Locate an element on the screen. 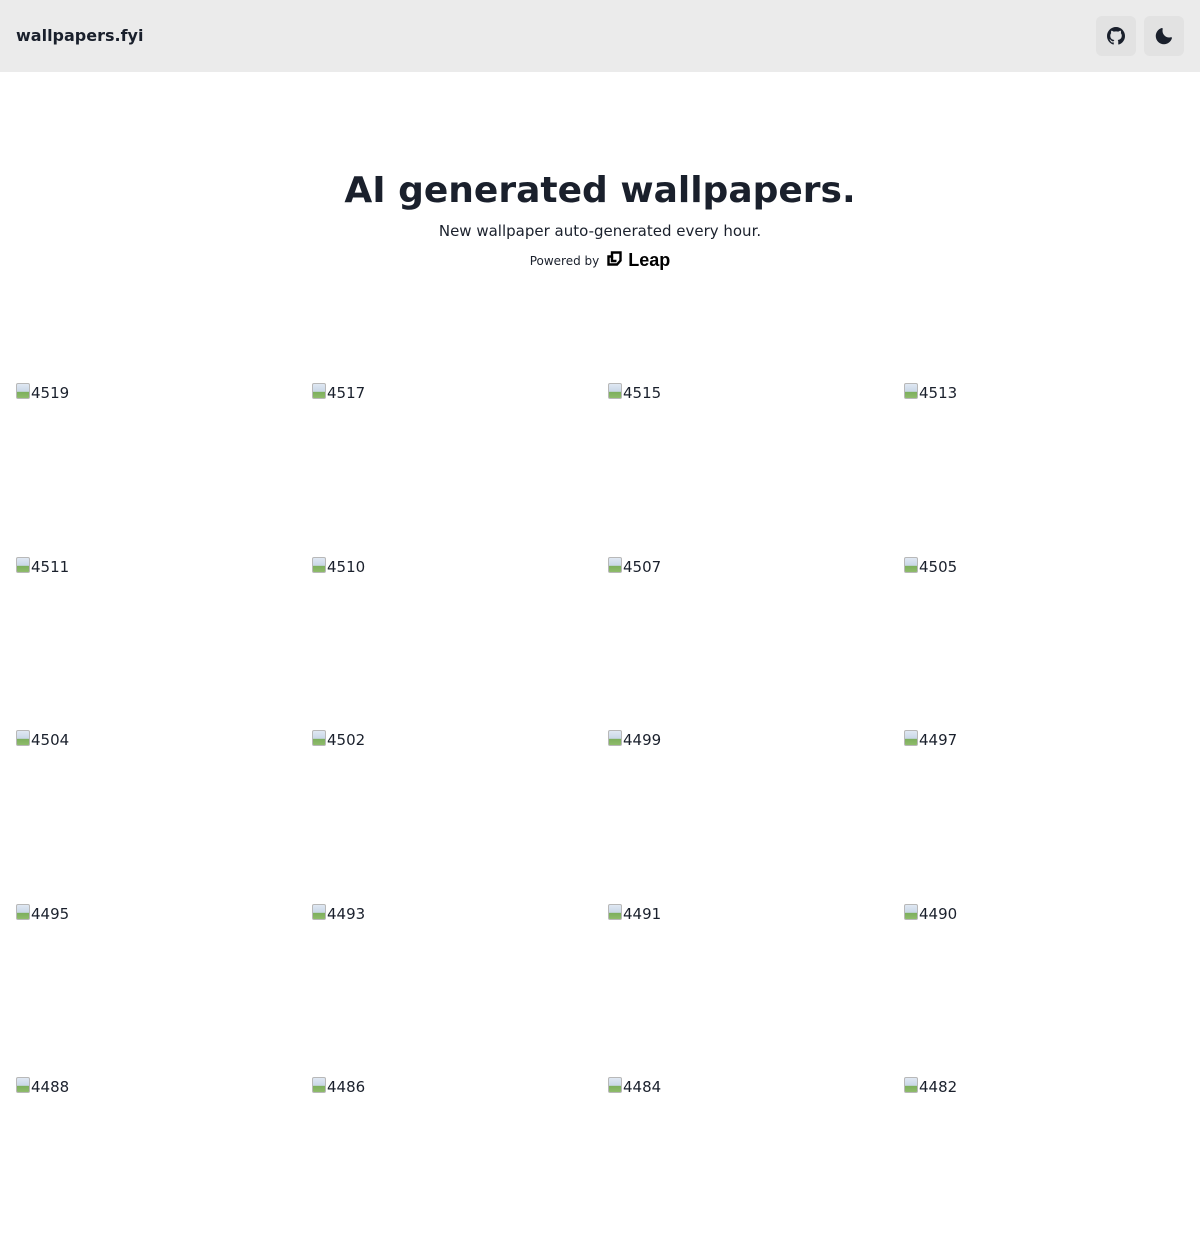  wallpaper-tile: 4515 is located at coordinates (748, 462).